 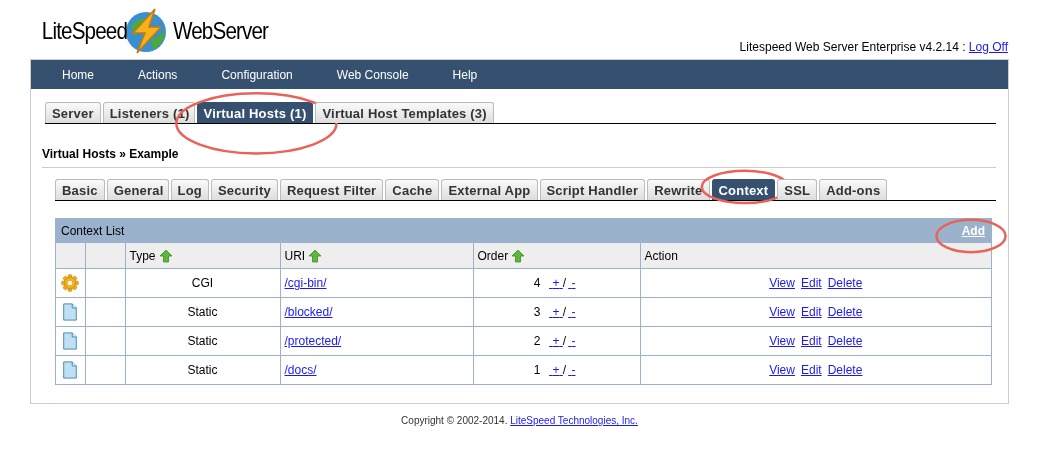 I want to click on uri-link: /blocked/, so click(x=308, y=312).